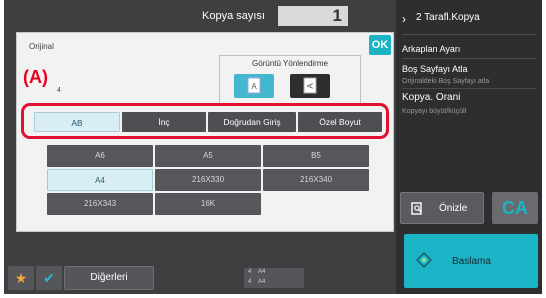  I want to click on orientation-landscape-button: A, so click(310, 86).